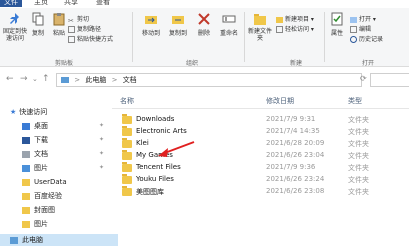 This screenshot has height=247, width=409. What do you see at coordinates (26, 126) in the screenshot?
I see `desktop-icon` at bounding box center [26, 126].